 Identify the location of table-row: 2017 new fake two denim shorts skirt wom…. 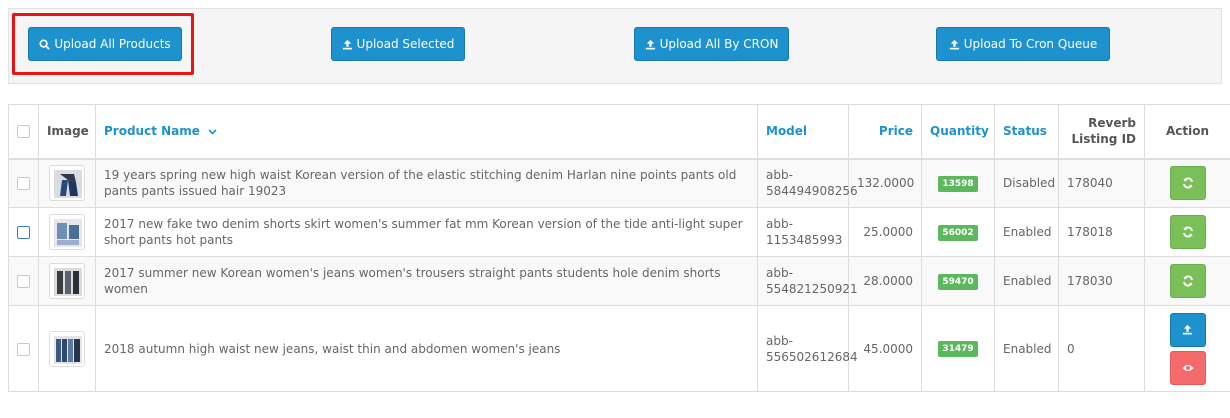
(619, 232).